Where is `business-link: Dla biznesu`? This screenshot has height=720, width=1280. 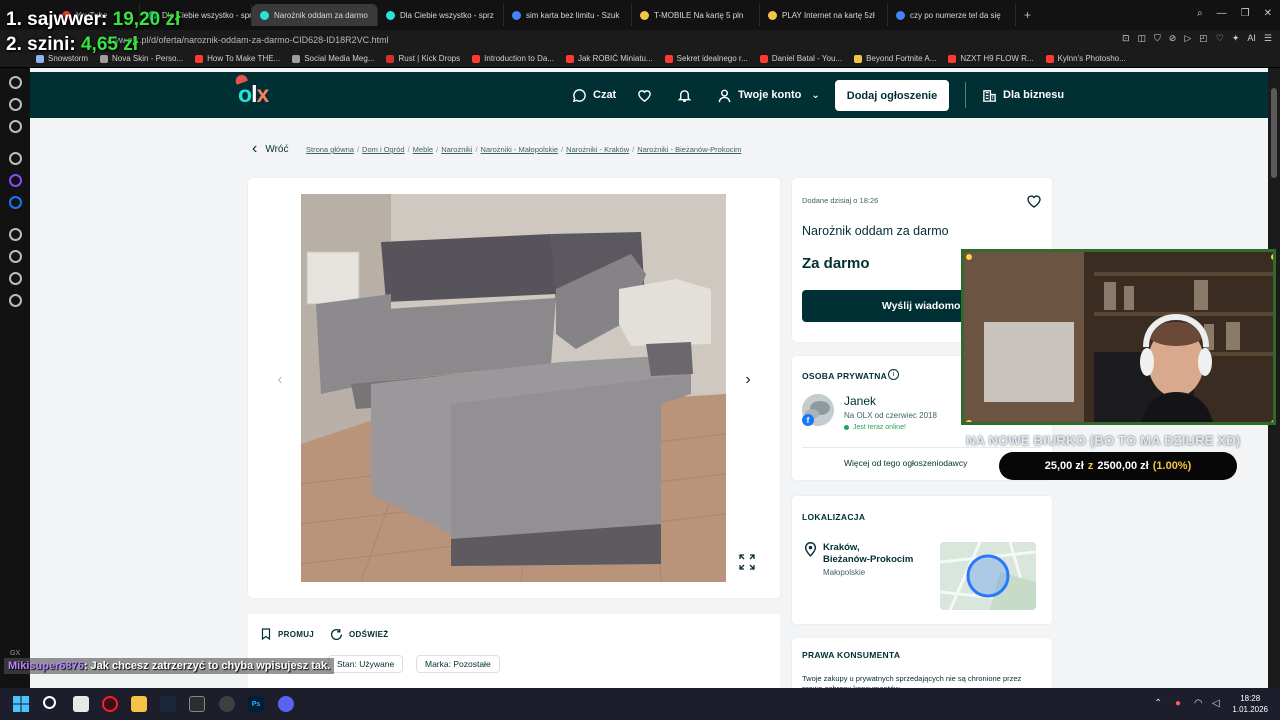 business-link: Dla biznesu is located at coordinates (1023, 95).